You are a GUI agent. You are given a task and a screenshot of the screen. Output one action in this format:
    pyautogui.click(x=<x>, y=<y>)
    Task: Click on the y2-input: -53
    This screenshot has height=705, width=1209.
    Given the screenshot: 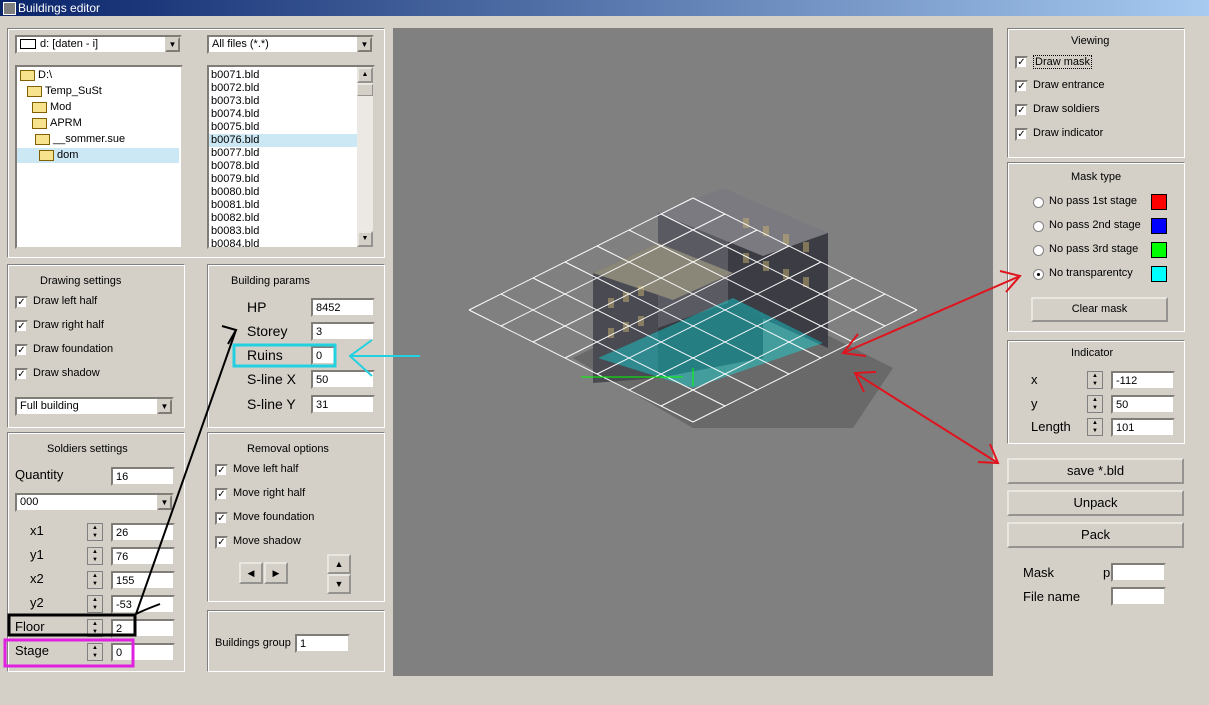 What is the action you would take?
    pyautogui.click(x=143, y=604)
    